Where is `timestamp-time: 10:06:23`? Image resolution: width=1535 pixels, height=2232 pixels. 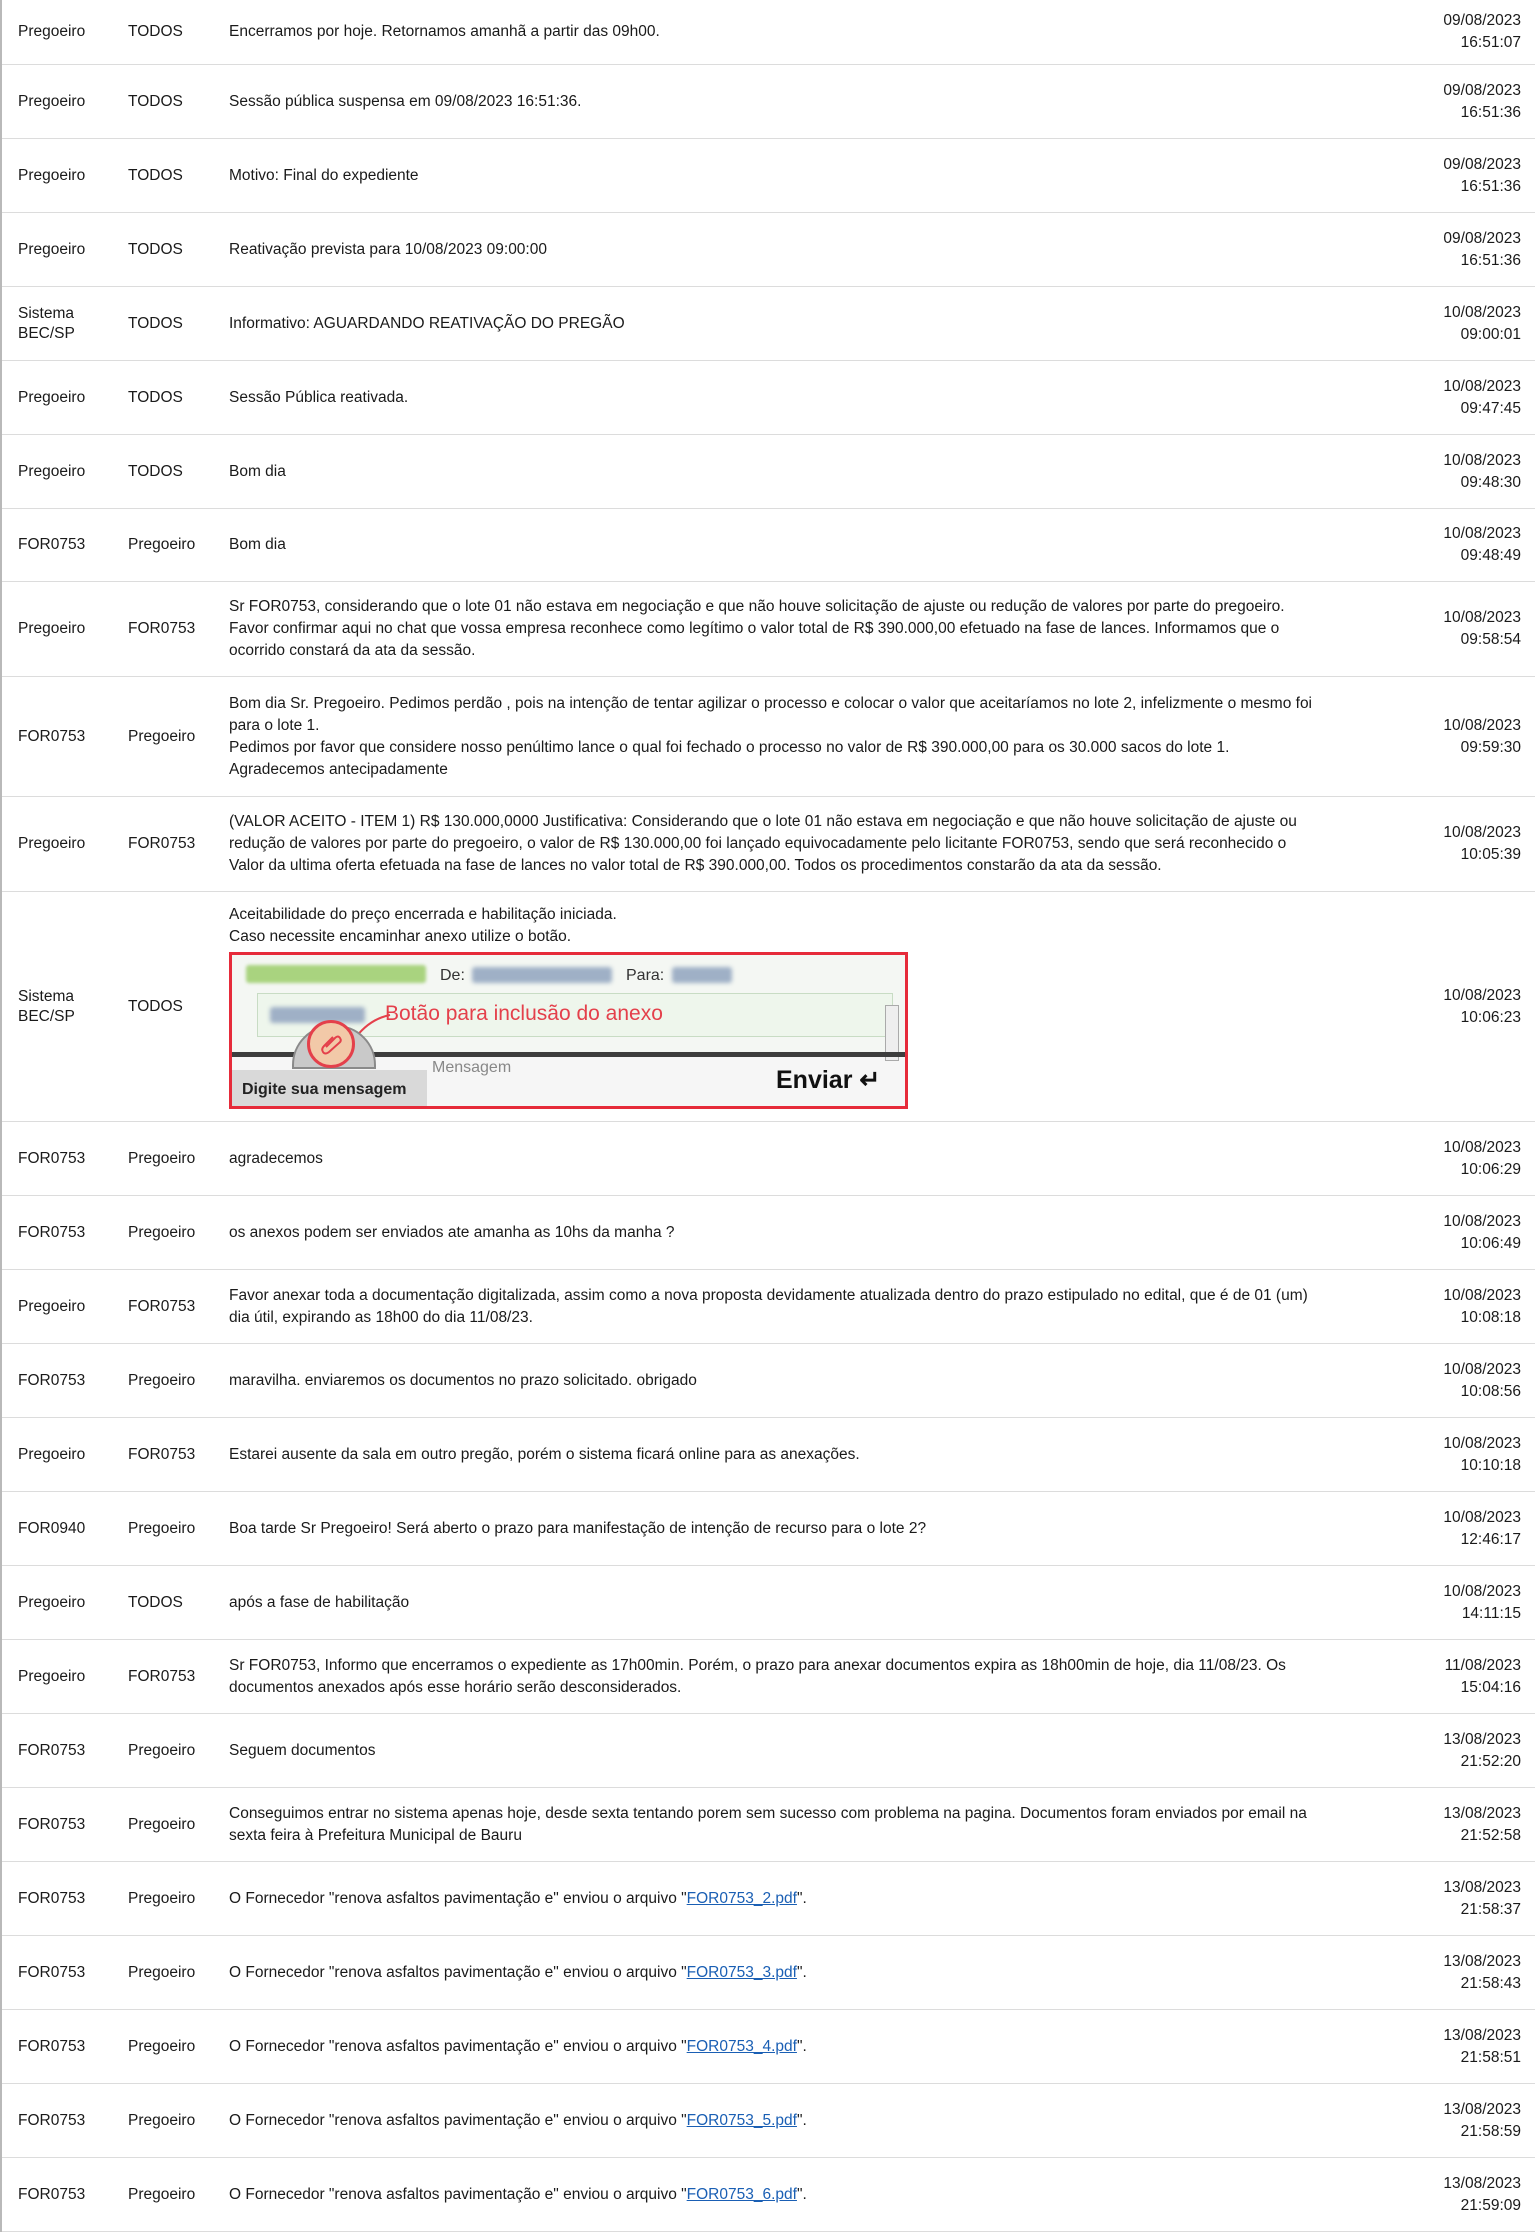
timestamp-time: 10:06:23 is located at coordinates (1490, 1017).